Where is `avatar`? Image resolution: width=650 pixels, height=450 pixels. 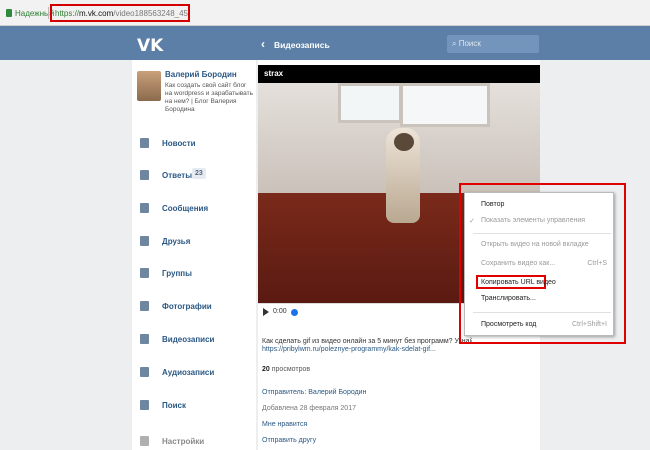 avatar is located at coordinates (149, 86).